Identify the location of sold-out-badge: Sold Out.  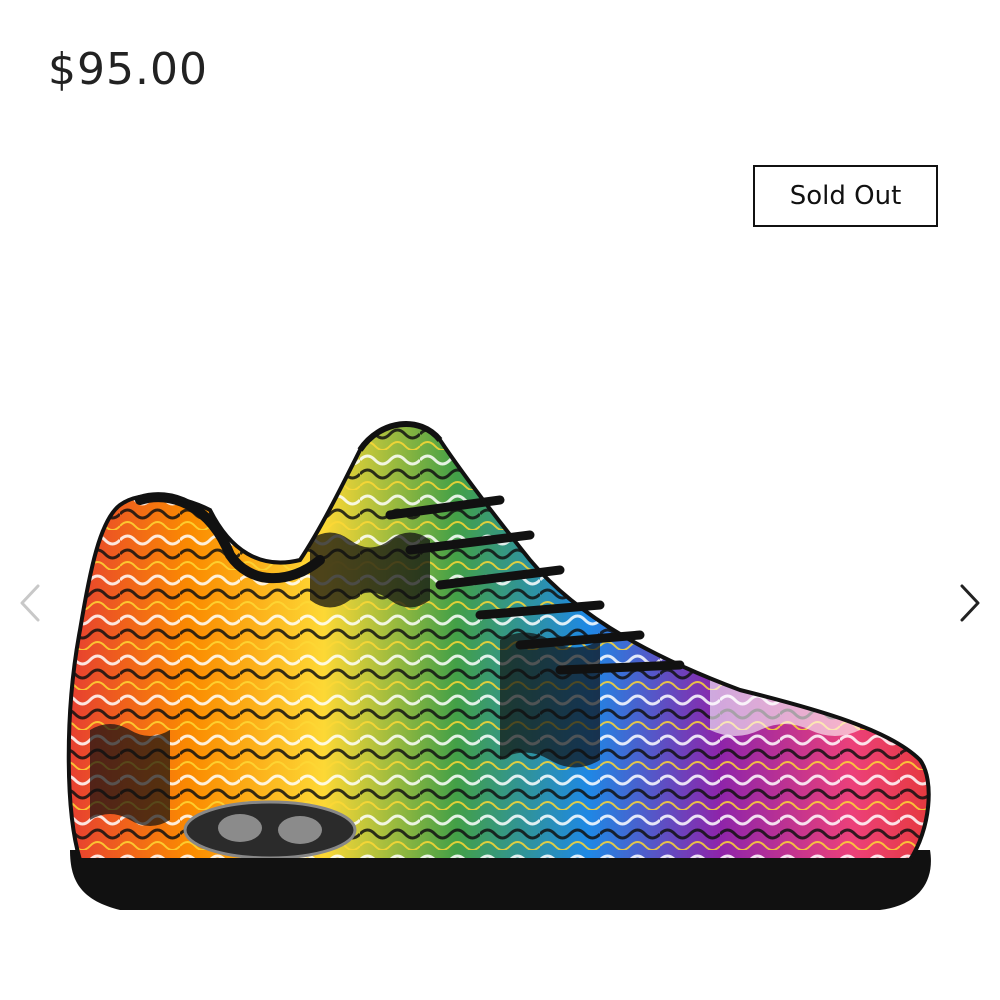
(845, 196).